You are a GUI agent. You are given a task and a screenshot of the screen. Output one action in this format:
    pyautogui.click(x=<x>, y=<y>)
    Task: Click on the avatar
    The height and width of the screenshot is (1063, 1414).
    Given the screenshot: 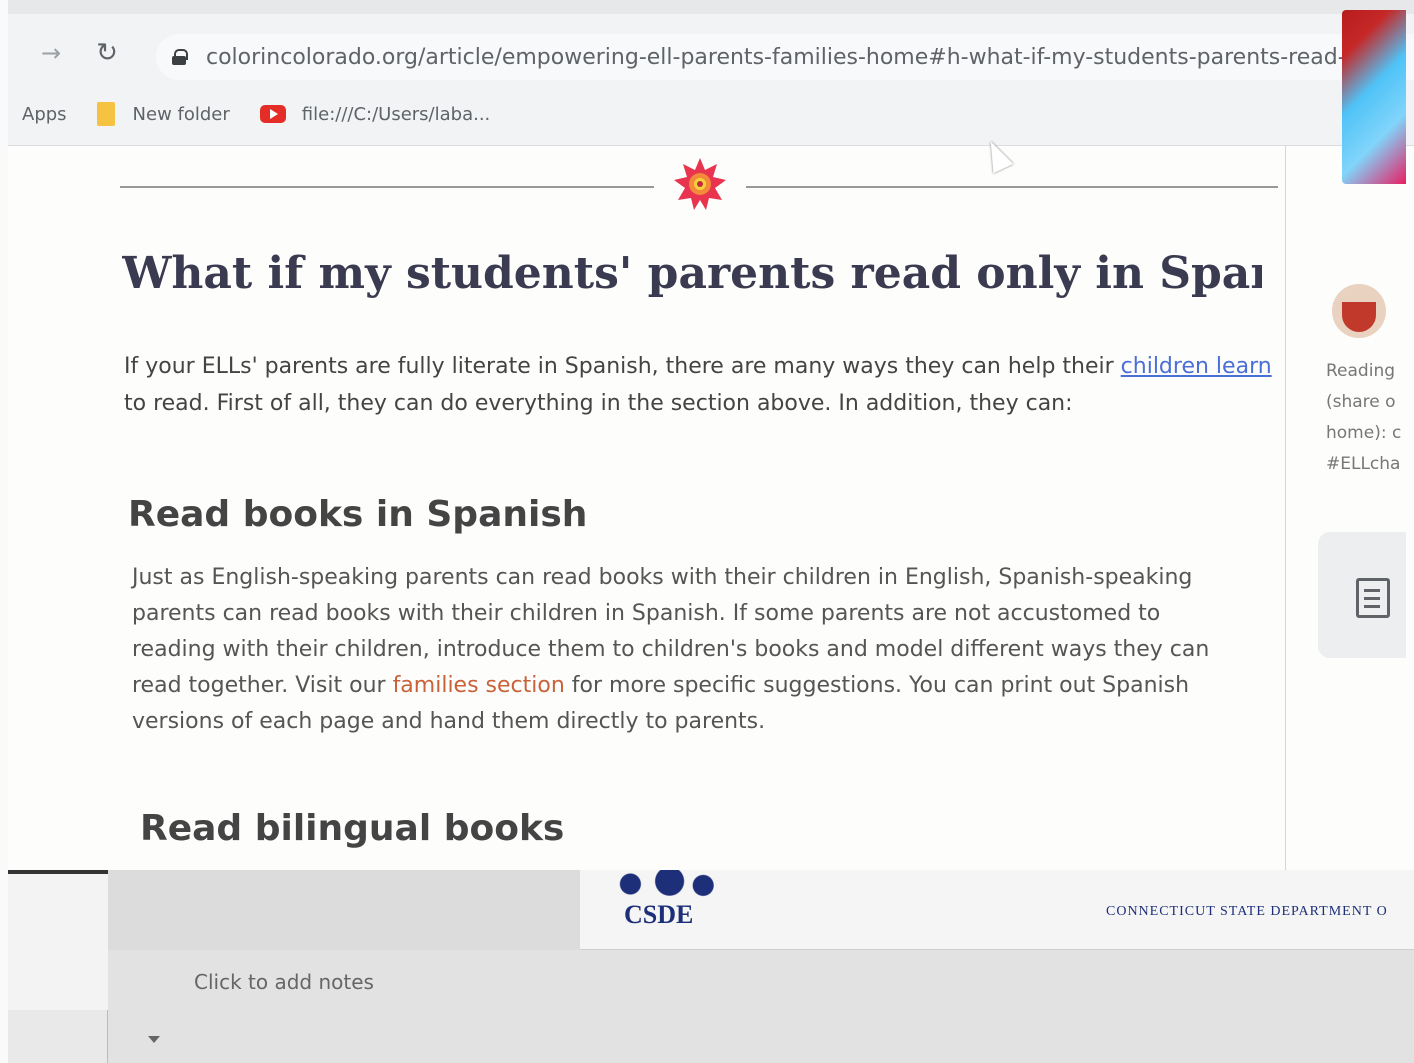 What is the action you would take?
    pyautogui.click(x=1359, y=311)
    